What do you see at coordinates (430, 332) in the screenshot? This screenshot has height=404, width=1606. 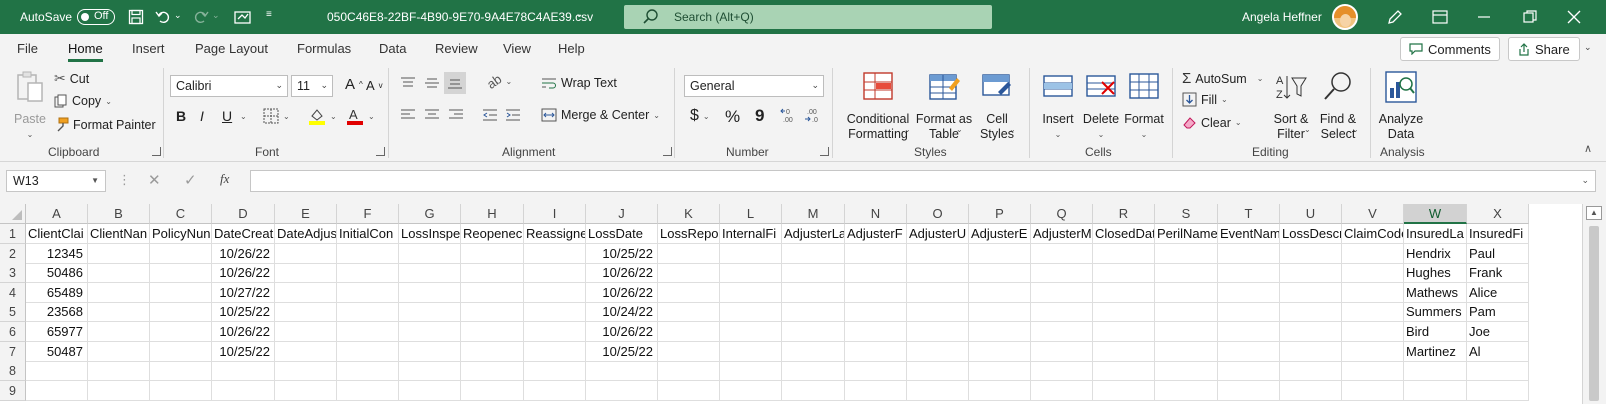 I see `cell-g6` at bounding box center [430, 332].